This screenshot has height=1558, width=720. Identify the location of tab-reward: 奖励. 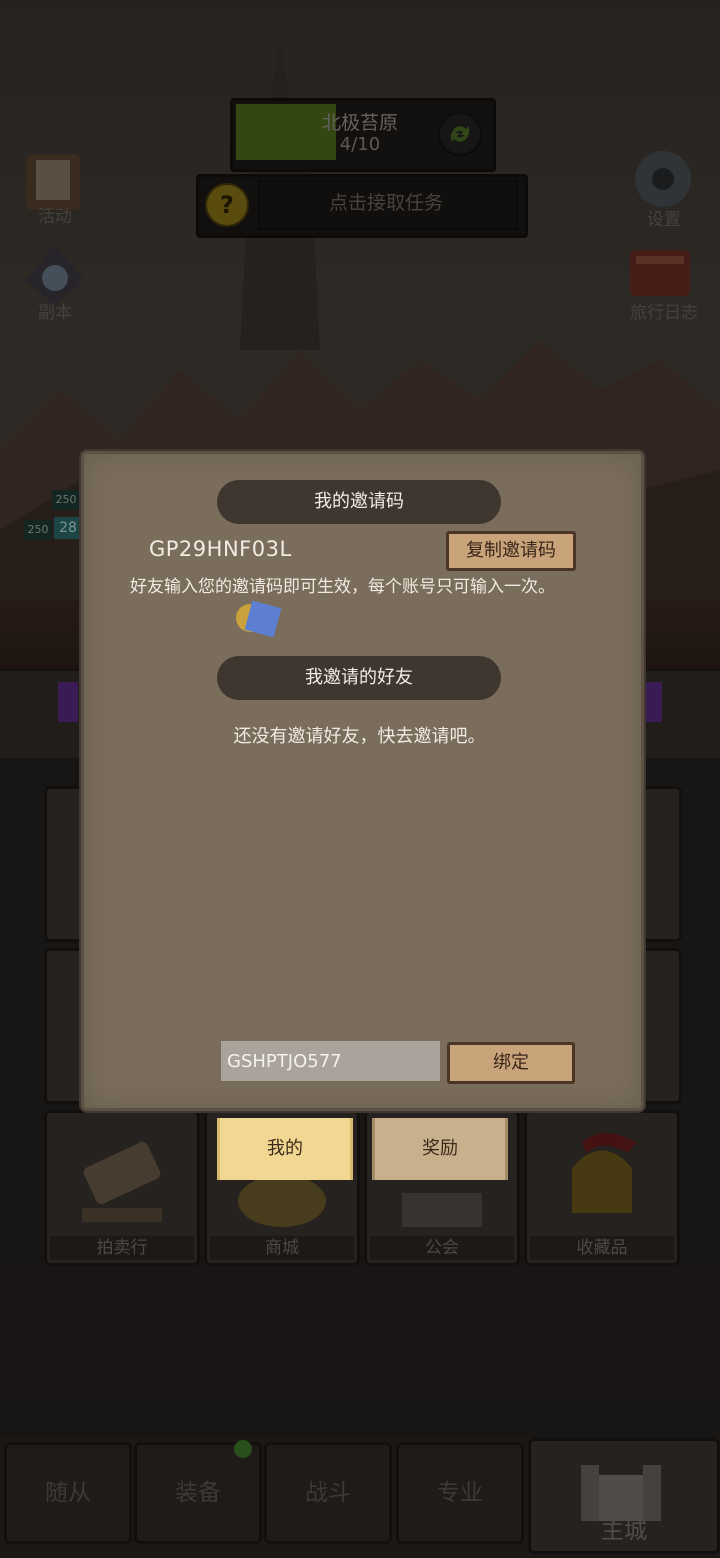
(440, 1149).